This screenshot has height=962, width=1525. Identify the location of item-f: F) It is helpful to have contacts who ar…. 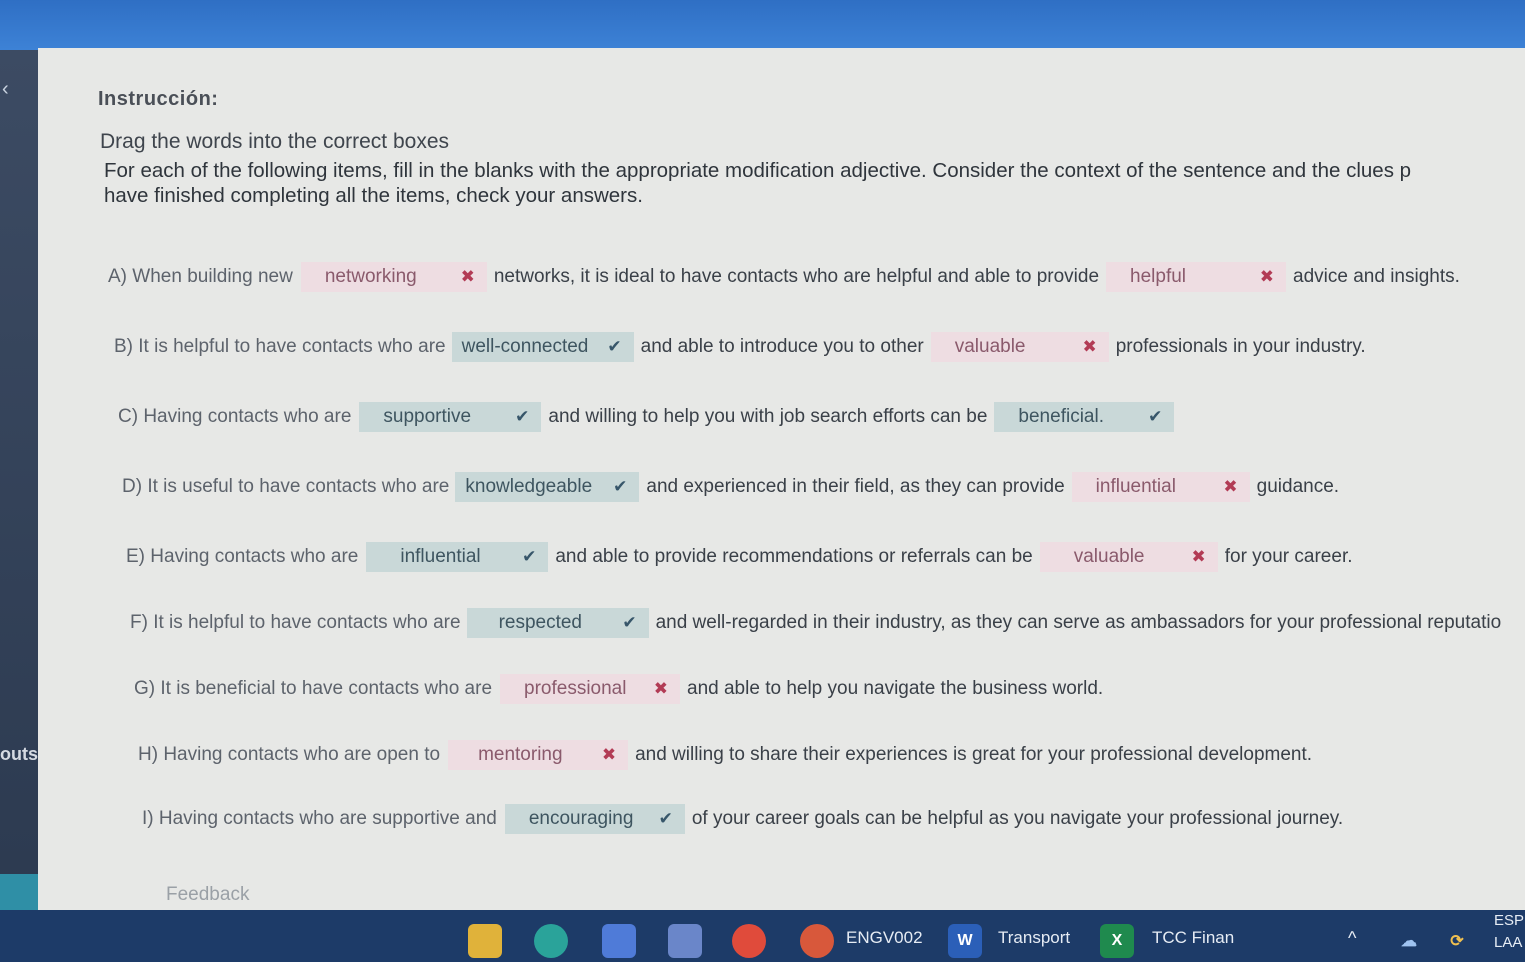
(819, 623).